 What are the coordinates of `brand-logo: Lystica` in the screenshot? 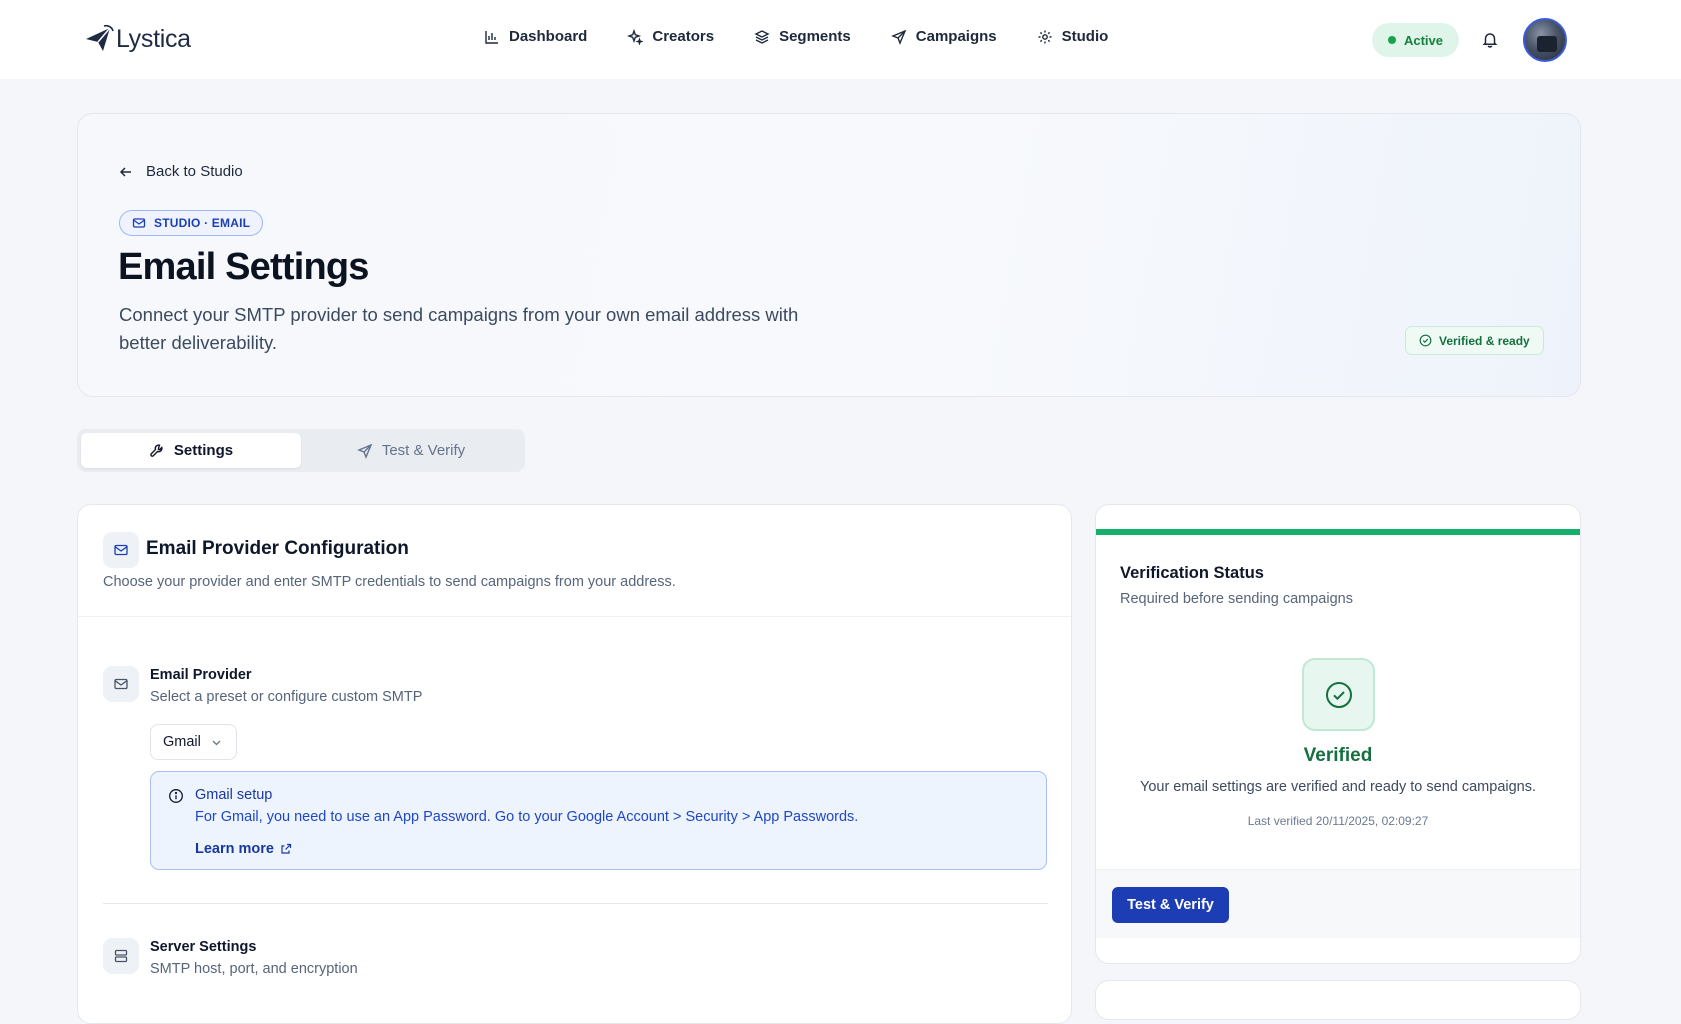 It's located at (137, 39).